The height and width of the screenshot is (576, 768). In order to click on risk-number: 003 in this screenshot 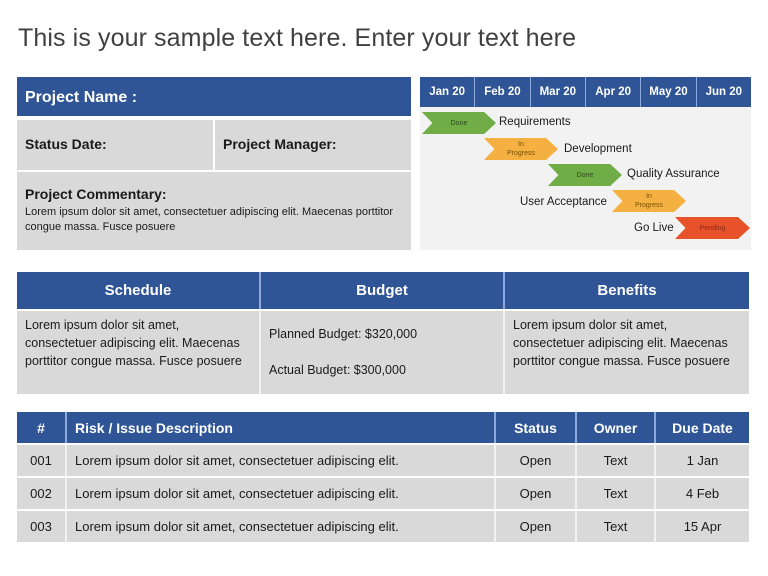, I will do `click(42, 526)`.